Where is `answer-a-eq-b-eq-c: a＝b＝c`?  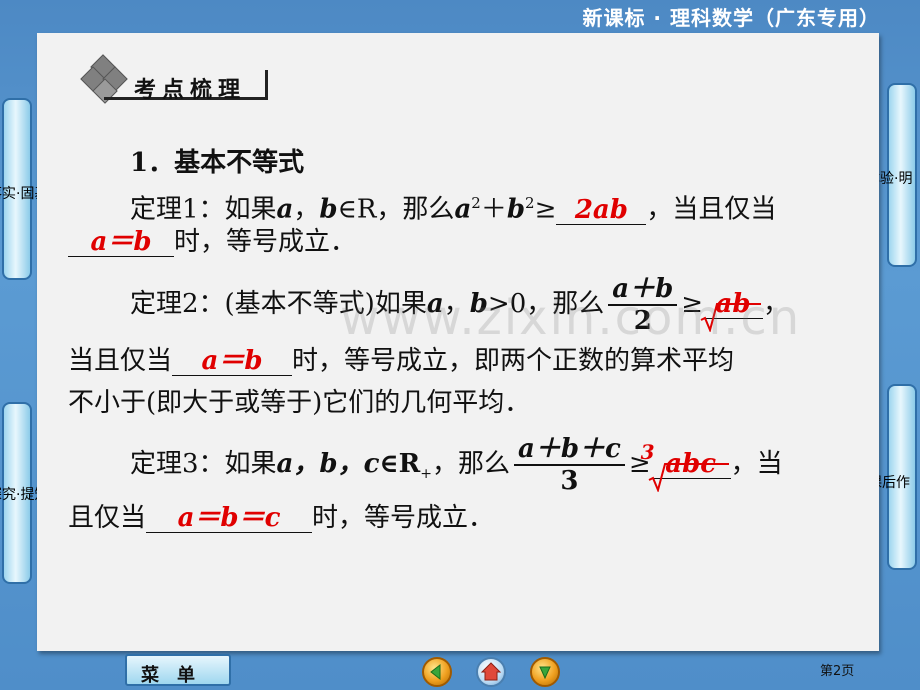 answer-a-eq-b-eq-c: a＝b＝c is located at coordinates (229, 518).